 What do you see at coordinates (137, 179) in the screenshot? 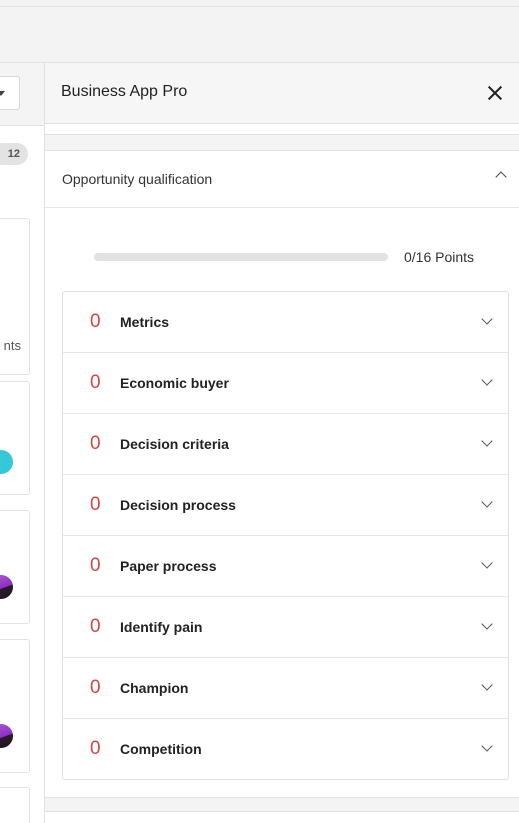
I see `section-title: Opportunity qualification` at bounding box center [137, 179].